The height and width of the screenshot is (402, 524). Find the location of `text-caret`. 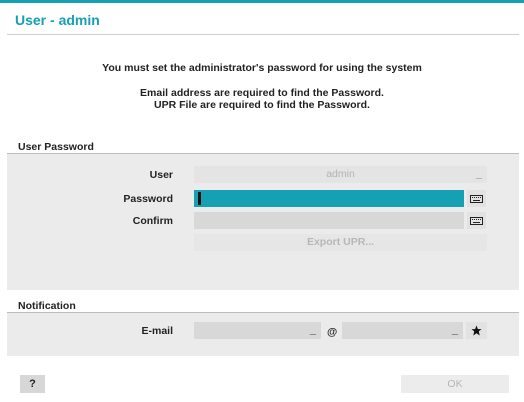

text-caret is located at coordinates (199, 198).